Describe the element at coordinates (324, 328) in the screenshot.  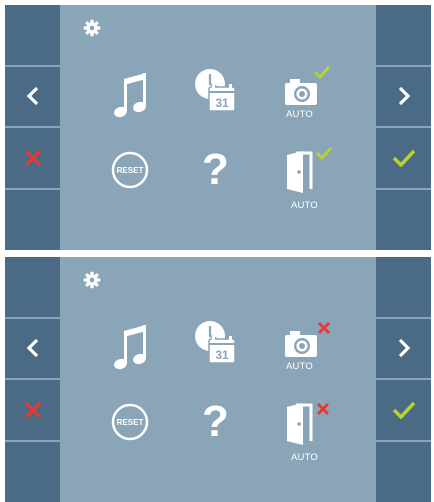
I see `camera-auto-cross-icon` at that location.